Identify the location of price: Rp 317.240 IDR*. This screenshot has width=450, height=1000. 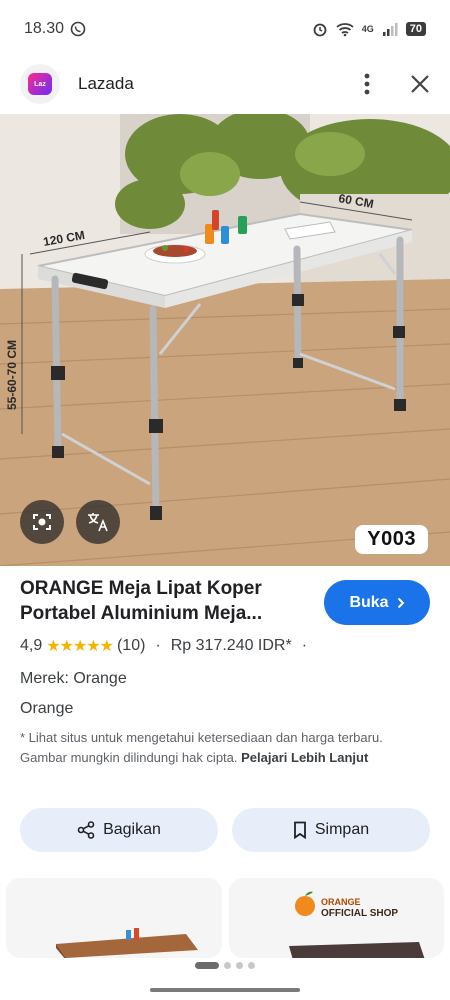
(231, 645).